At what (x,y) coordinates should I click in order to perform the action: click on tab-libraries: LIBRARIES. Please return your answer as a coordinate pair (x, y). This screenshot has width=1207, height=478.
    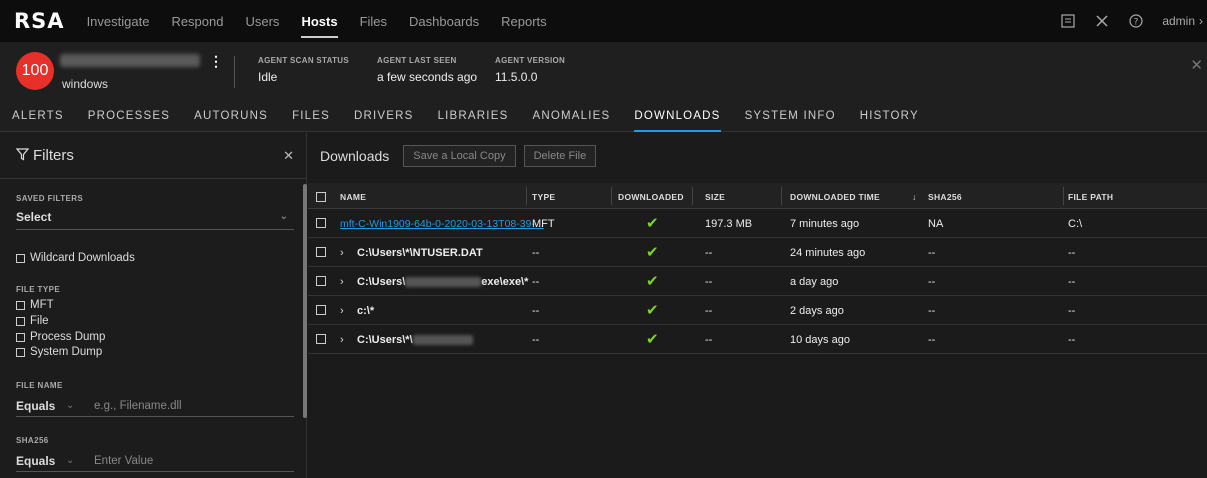
    Looking at the image, I should click on (473, 116).